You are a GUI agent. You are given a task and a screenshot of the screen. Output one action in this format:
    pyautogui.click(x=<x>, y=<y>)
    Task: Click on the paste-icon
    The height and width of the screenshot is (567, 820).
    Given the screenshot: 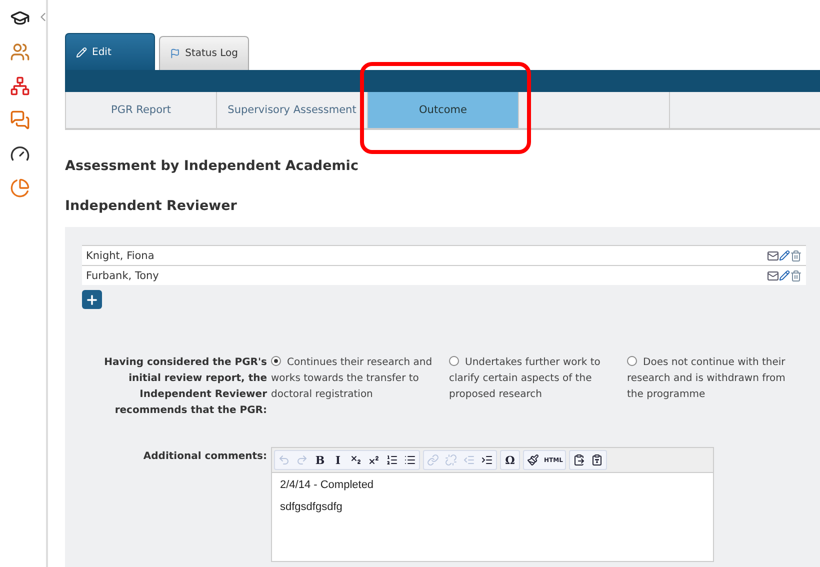 What is the action you would take?
    pyautogui.click(x=578, y=460)
    